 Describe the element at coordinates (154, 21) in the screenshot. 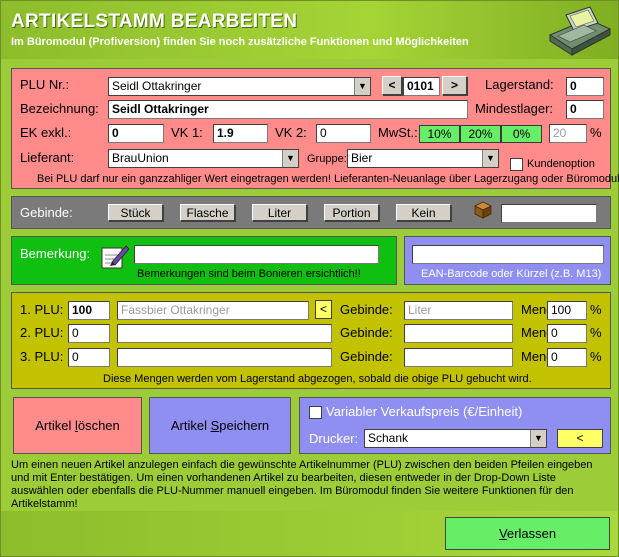

I see `page-title: ARTIKELSTAMM BEARBEITEN` at that location.